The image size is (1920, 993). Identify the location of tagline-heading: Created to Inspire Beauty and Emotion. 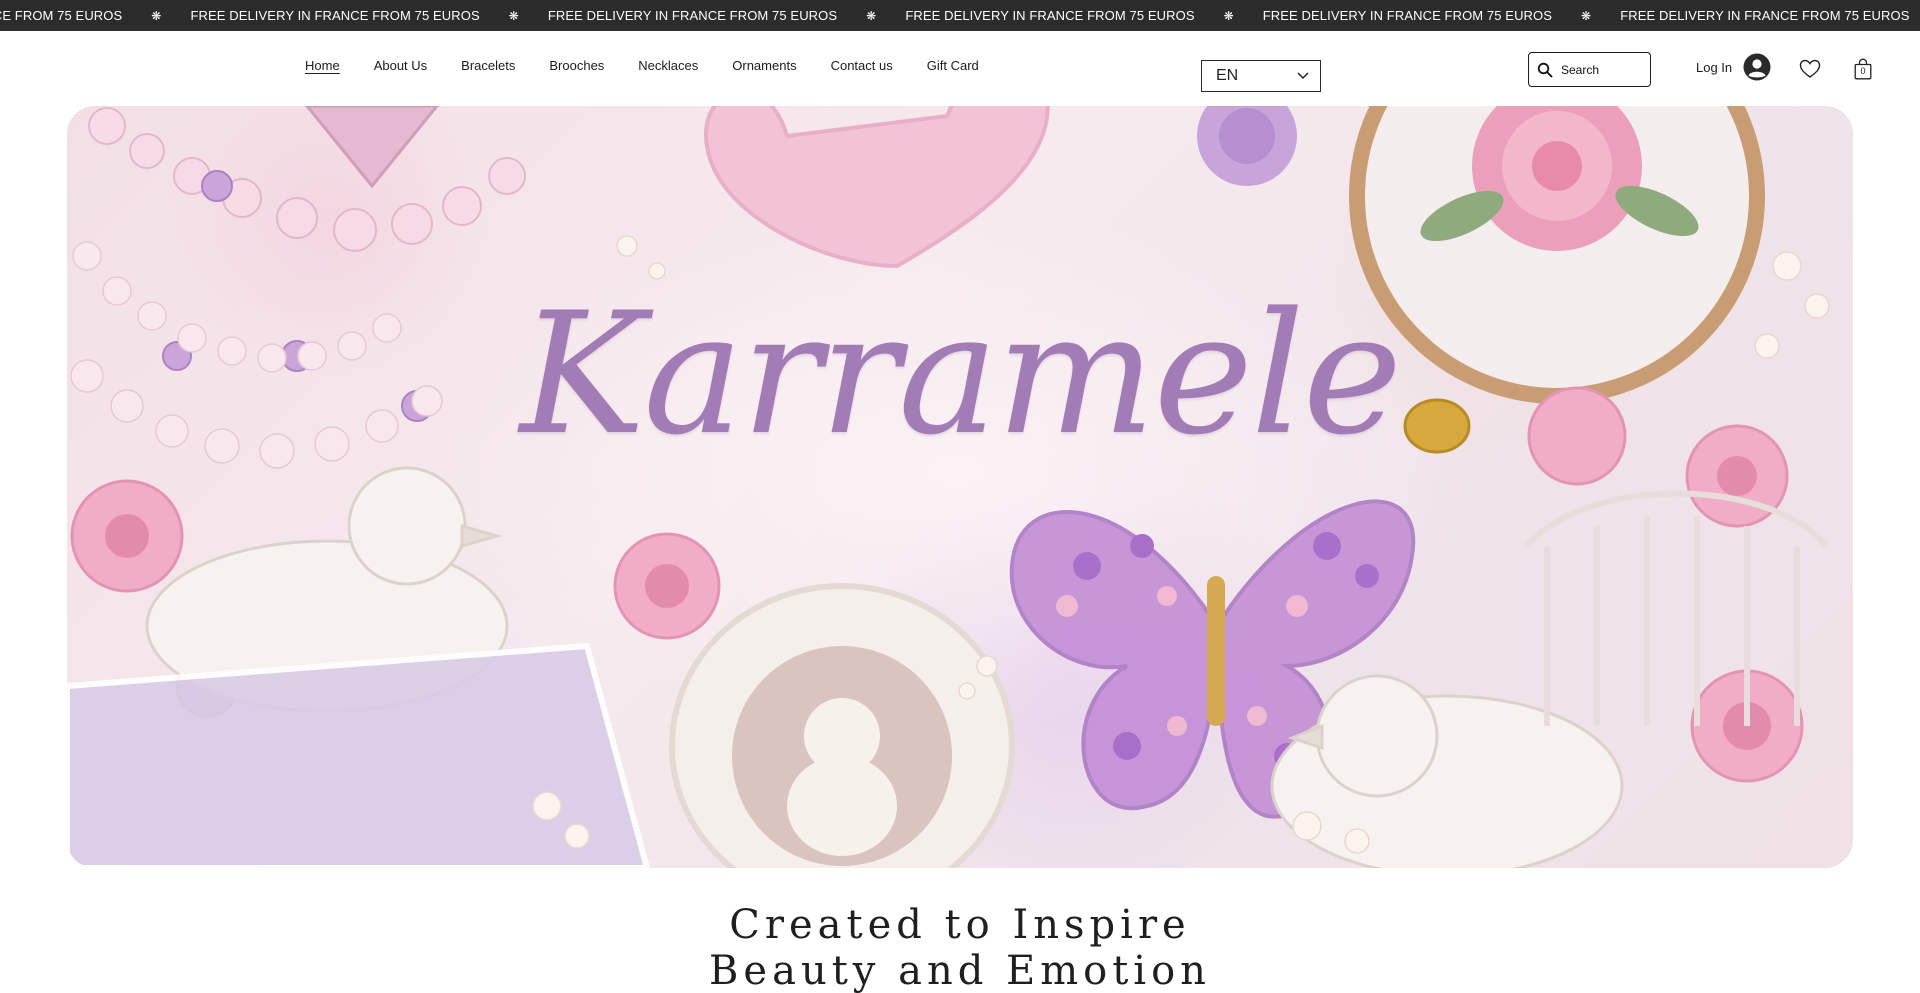
(960, 947).